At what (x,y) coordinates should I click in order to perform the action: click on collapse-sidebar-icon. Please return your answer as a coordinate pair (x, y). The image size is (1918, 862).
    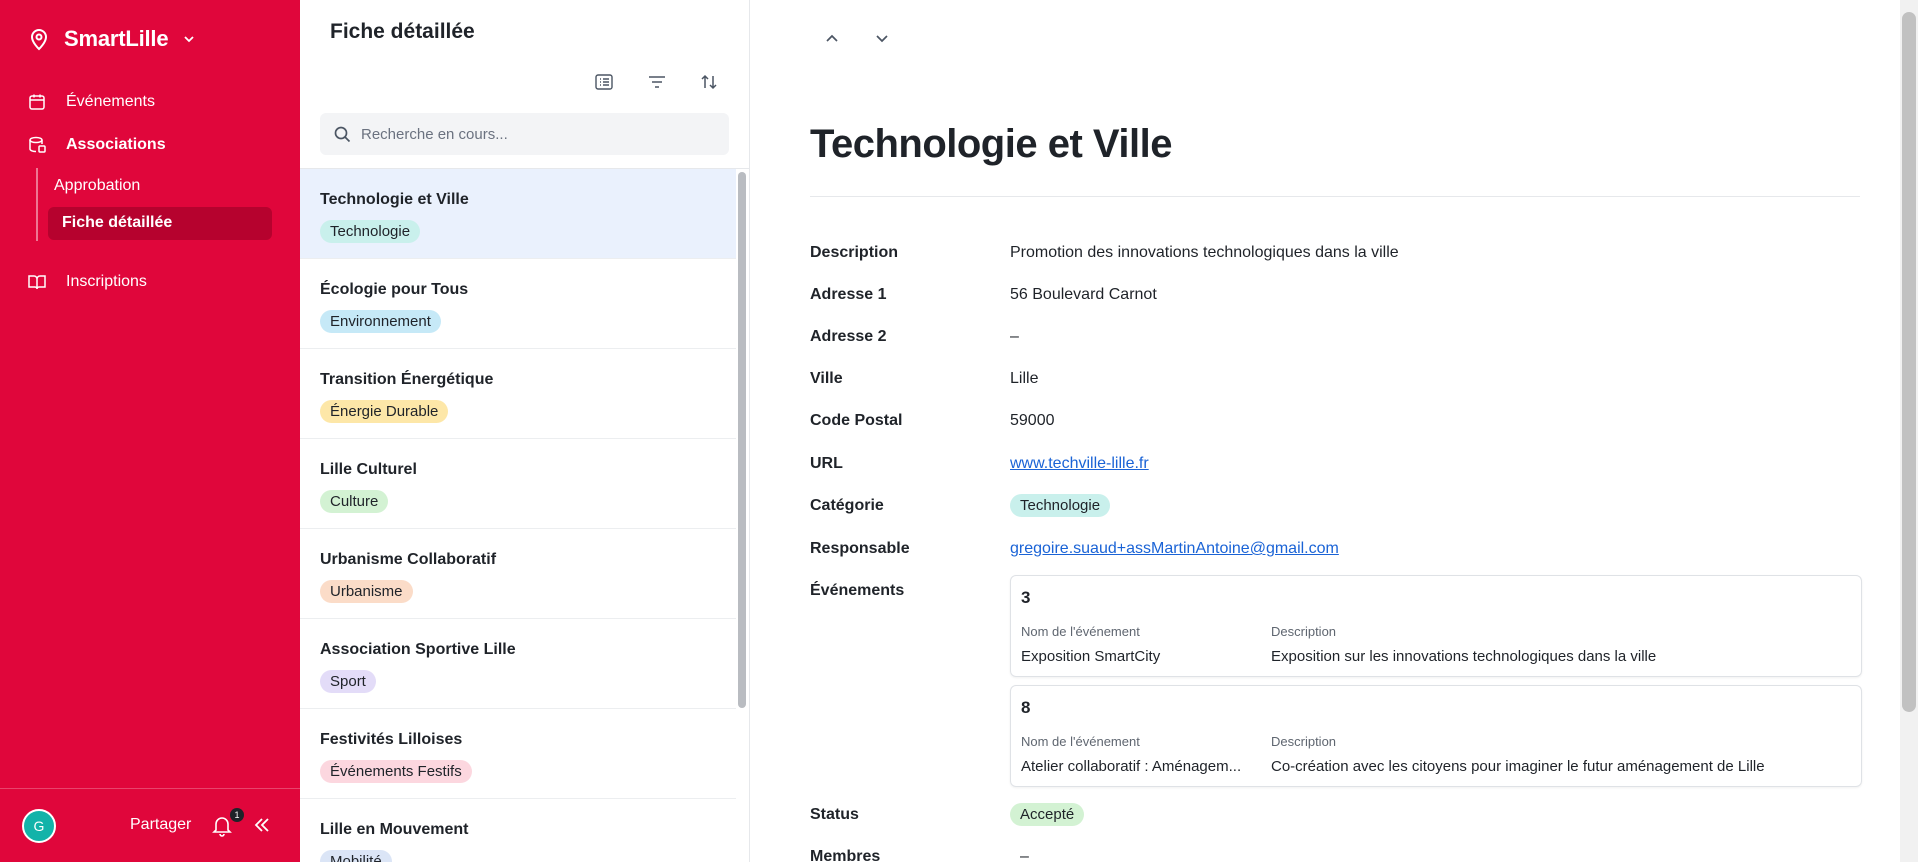
    Looking at the image, I should click on (262, 825).